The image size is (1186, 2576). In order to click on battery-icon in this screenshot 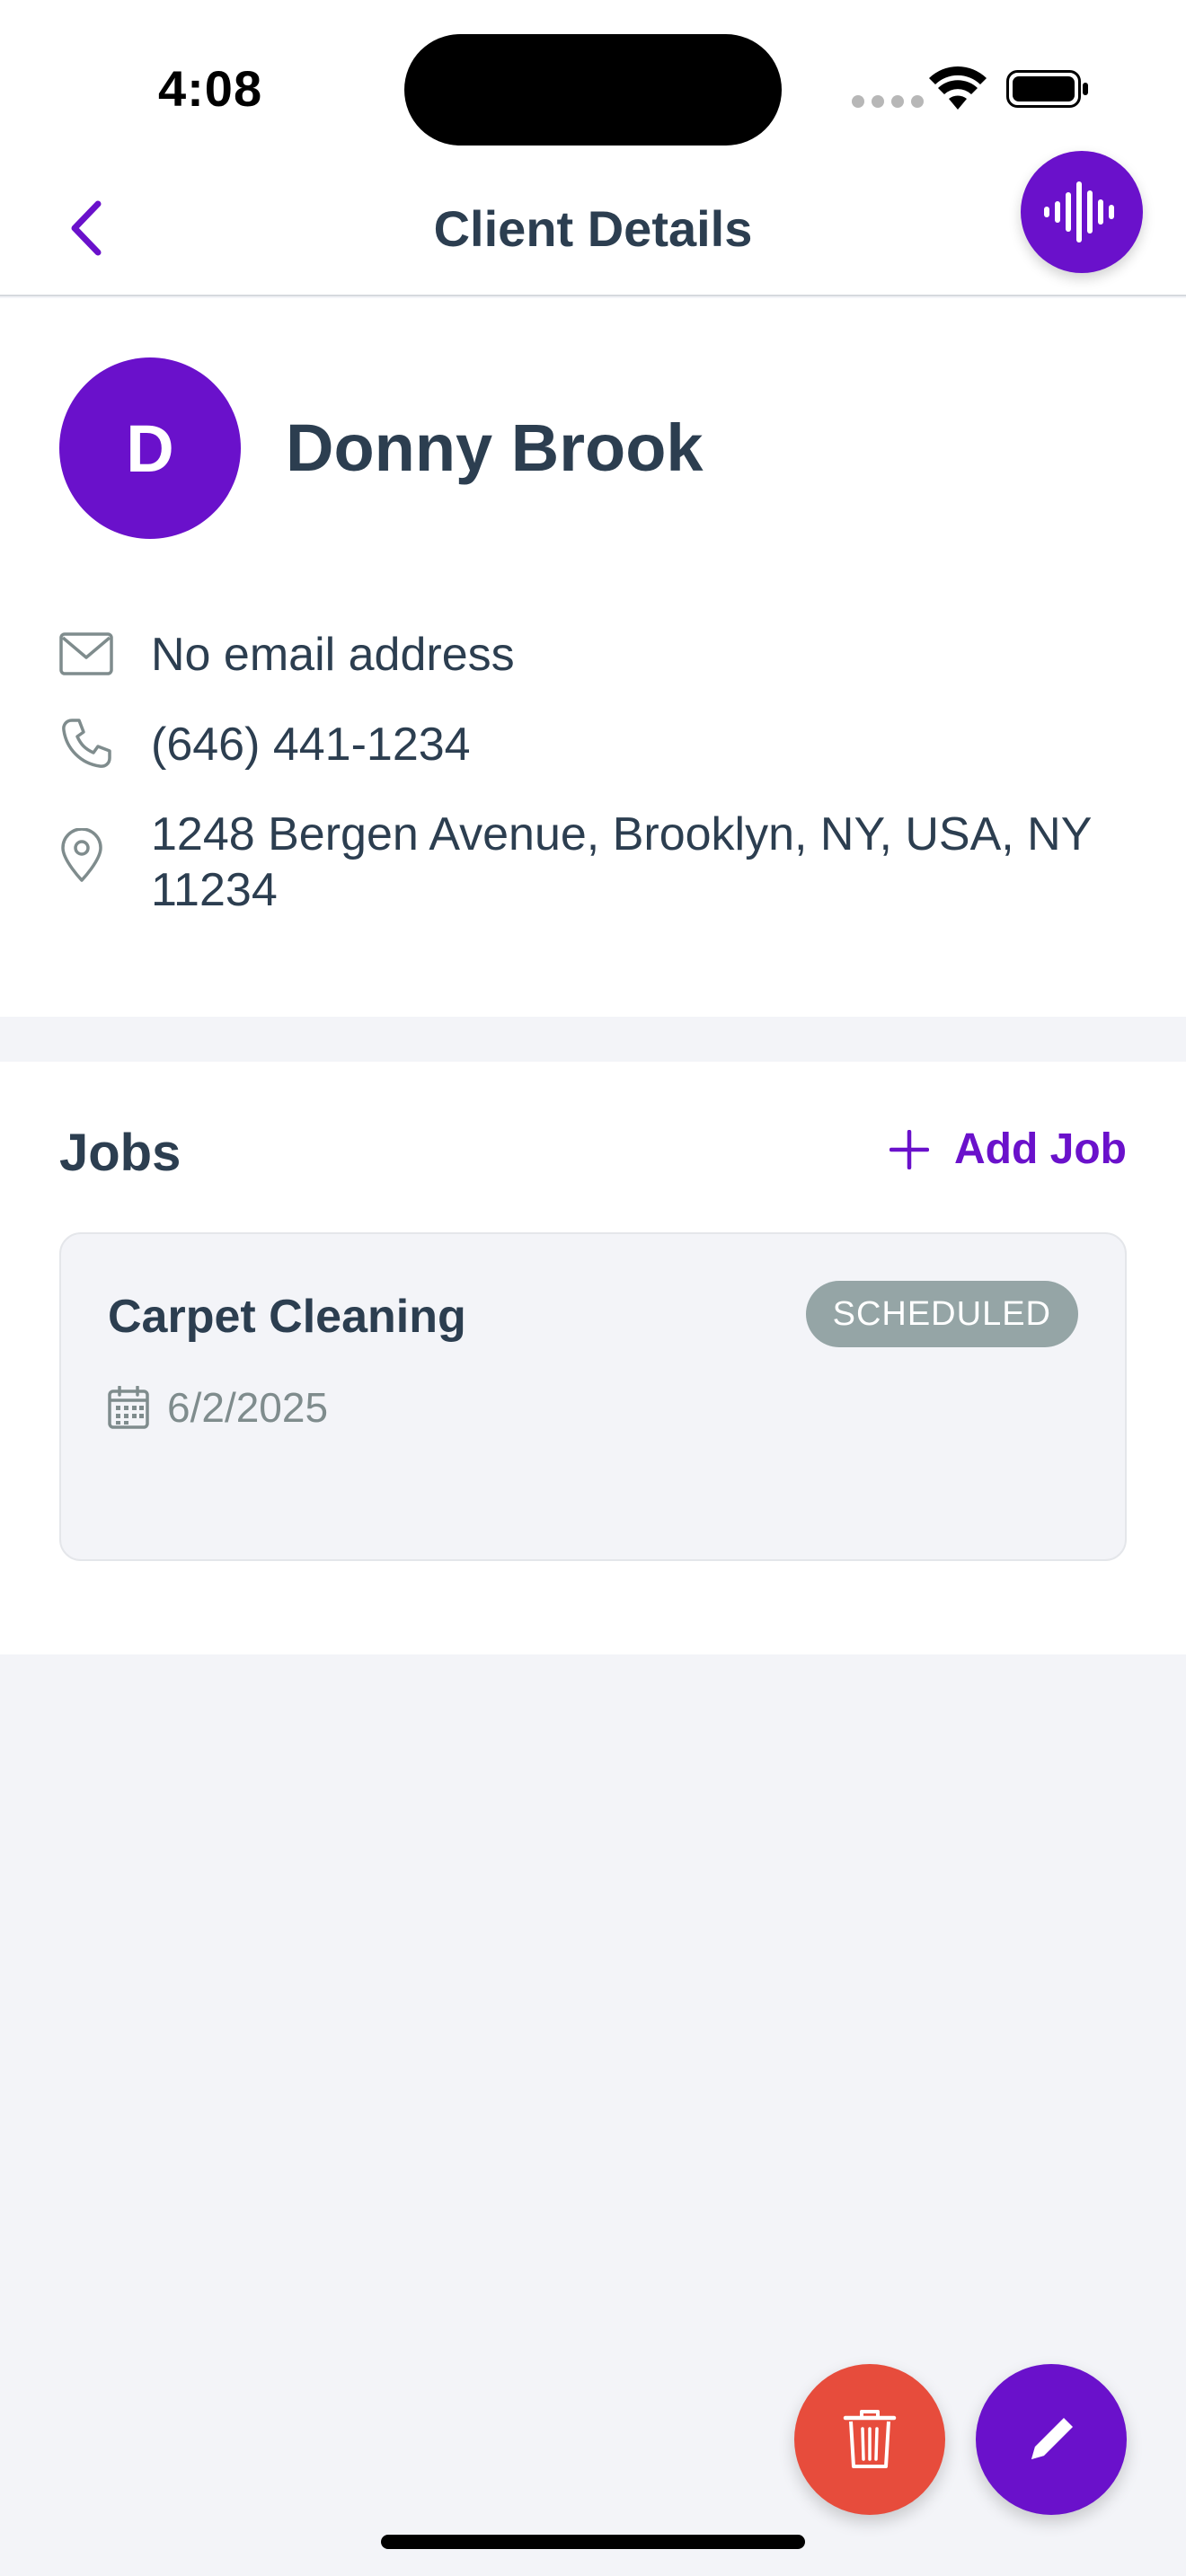, I will do `click(1047, 89)`.